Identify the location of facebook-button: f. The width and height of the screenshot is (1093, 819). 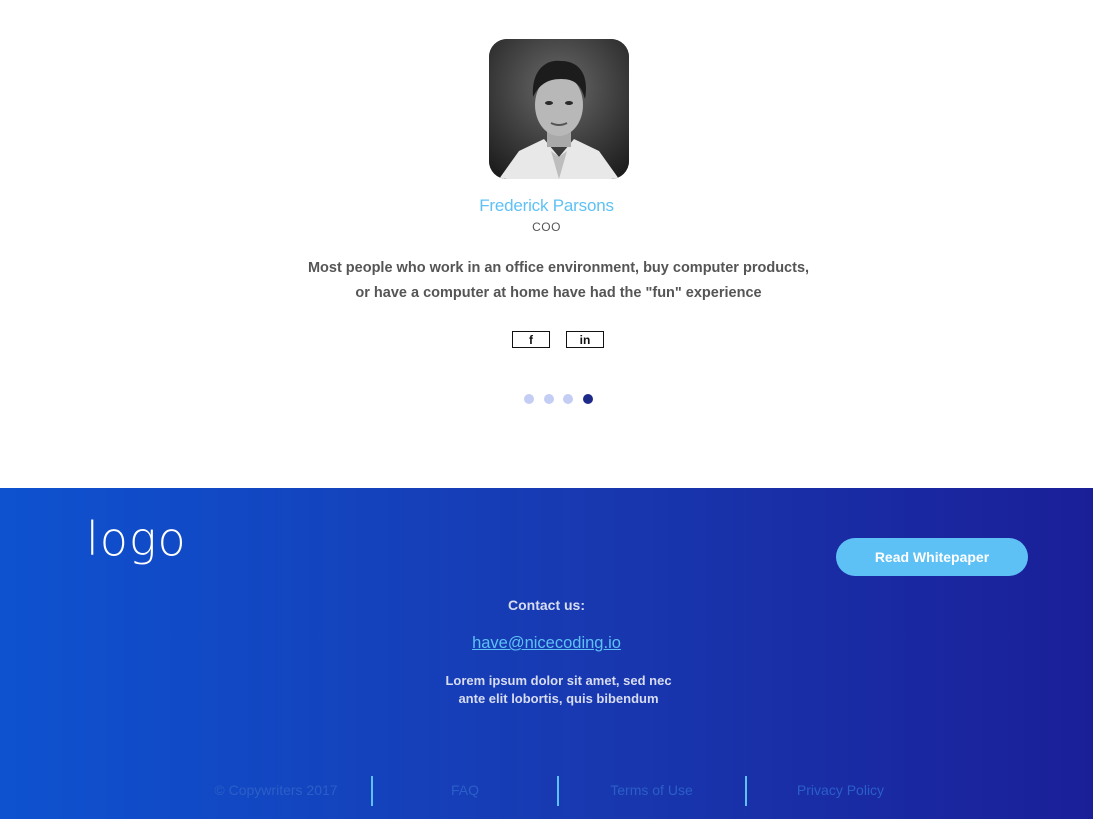
(531, 339).